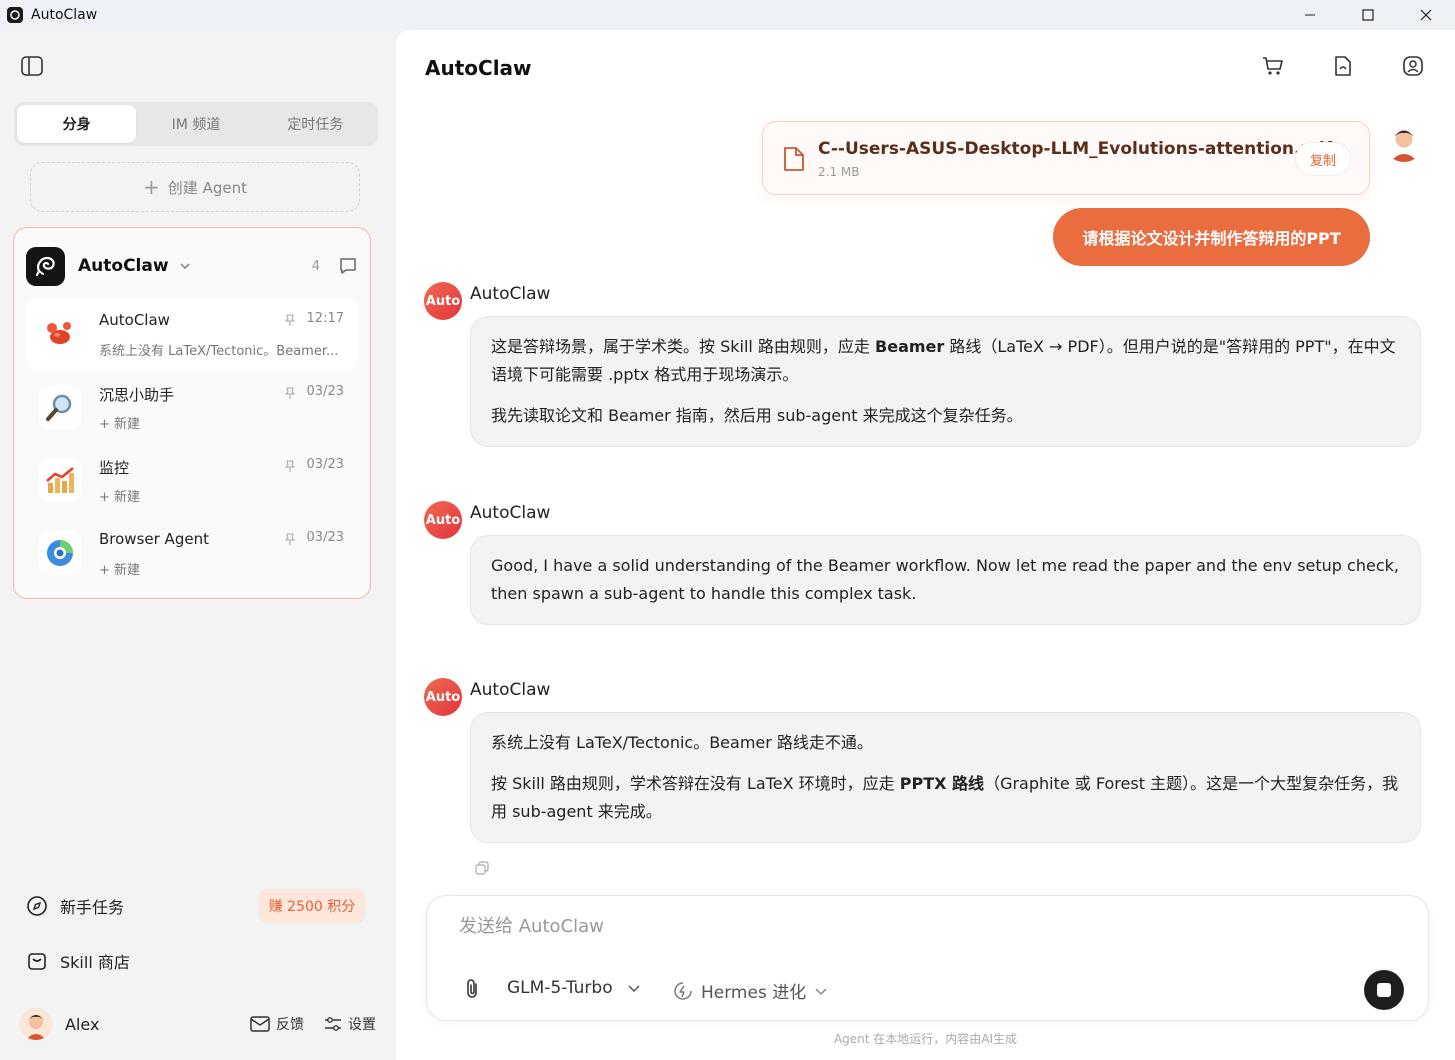 The height and width of the screenshot is (1060, 1455). What do you see at coordinates (325, 318) in the screenshot?
I see `session-time: 12:17` at bounding box center [325, 318].